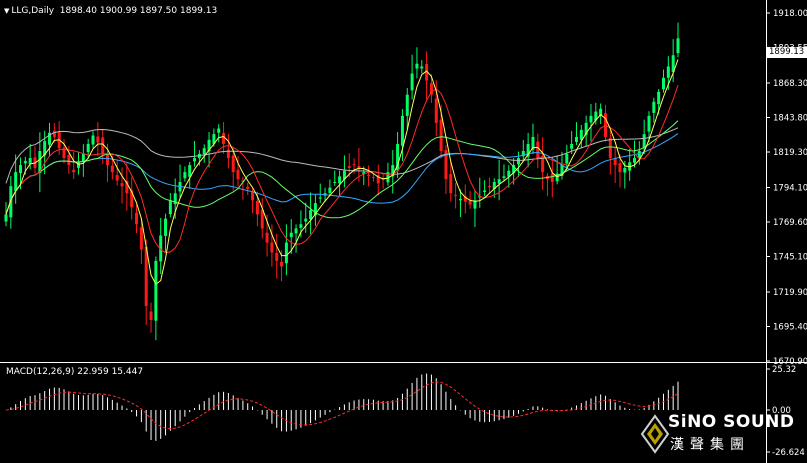 This screenshot has width=807, height=463. I want to click on macd-title: MACD(12,26,9) 22.959 15.447, so click(75, 372).